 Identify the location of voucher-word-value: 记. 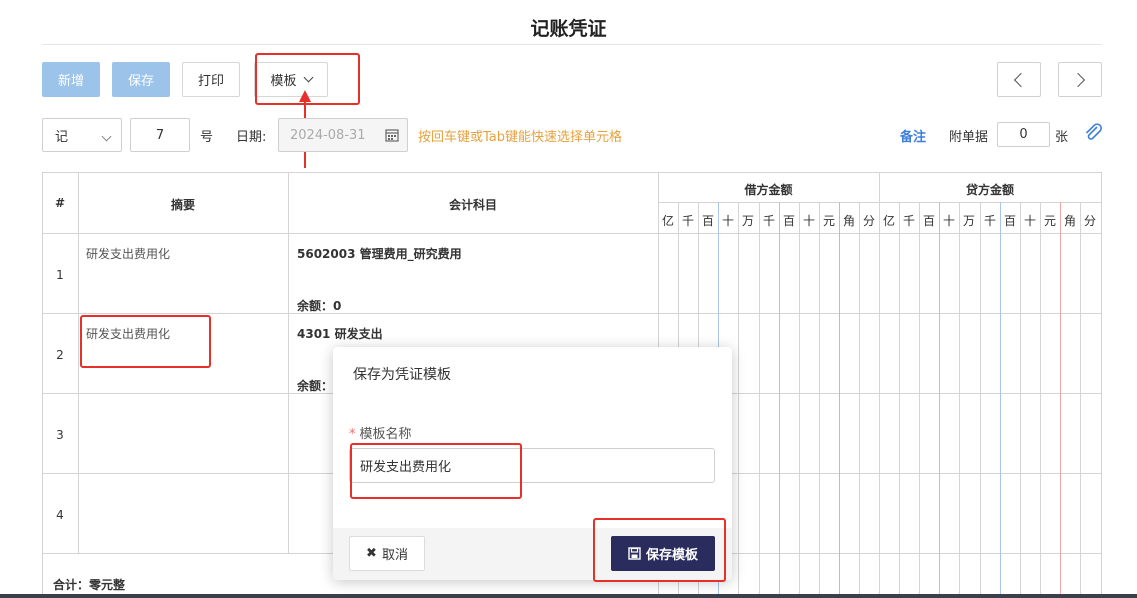
(62, 137).